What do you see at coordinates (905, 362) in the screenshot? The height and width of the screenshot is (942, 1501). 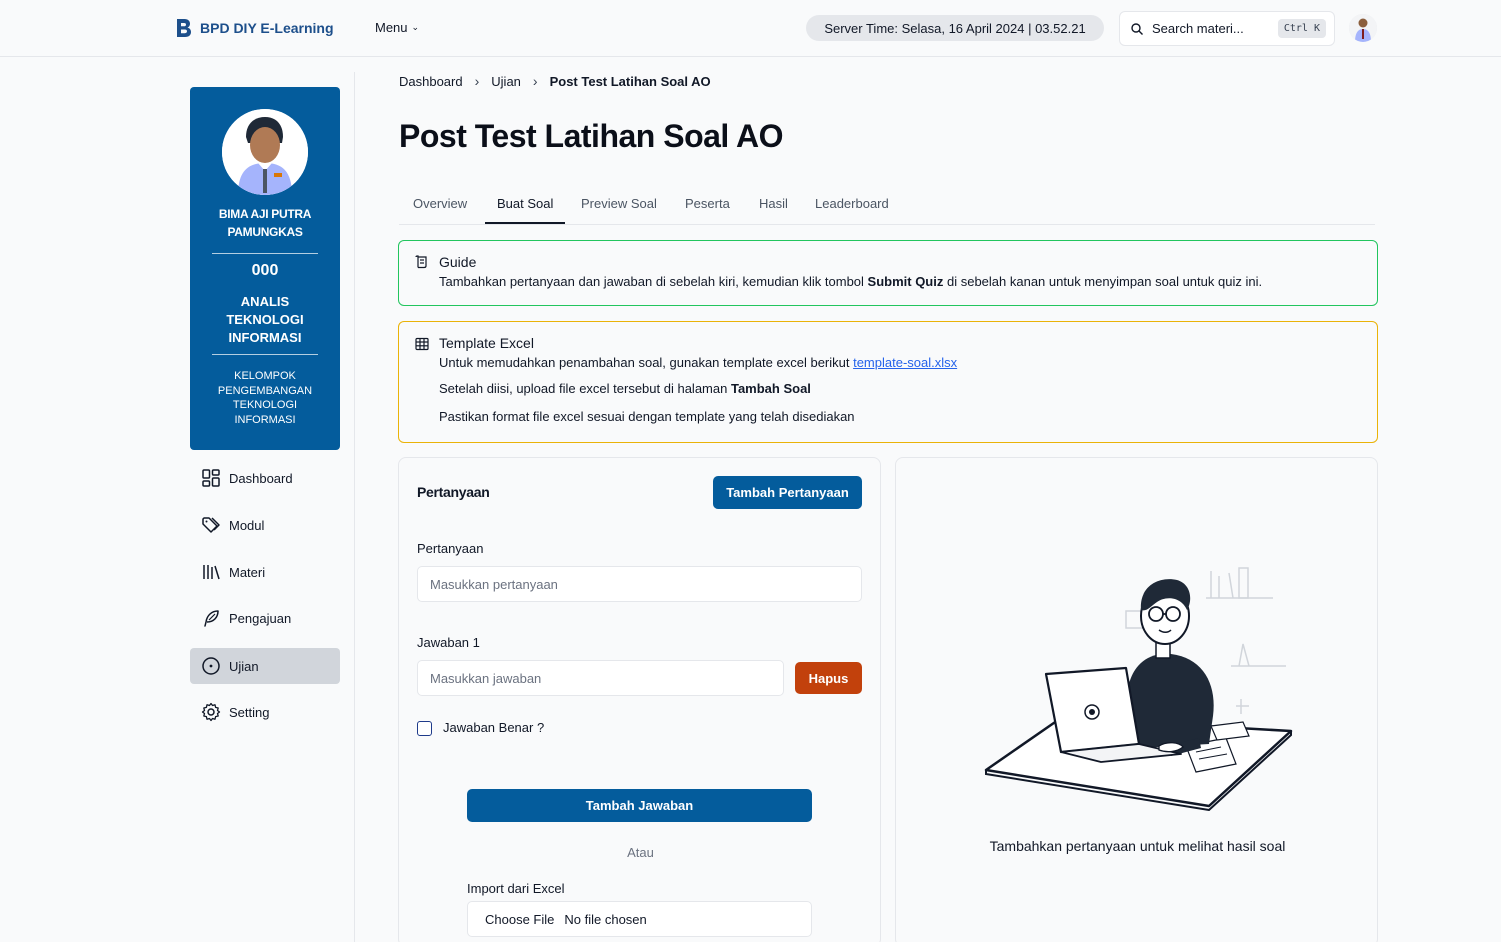 I see `template-download-link: template-soal.xlsx` at bounding box center [905, 362].